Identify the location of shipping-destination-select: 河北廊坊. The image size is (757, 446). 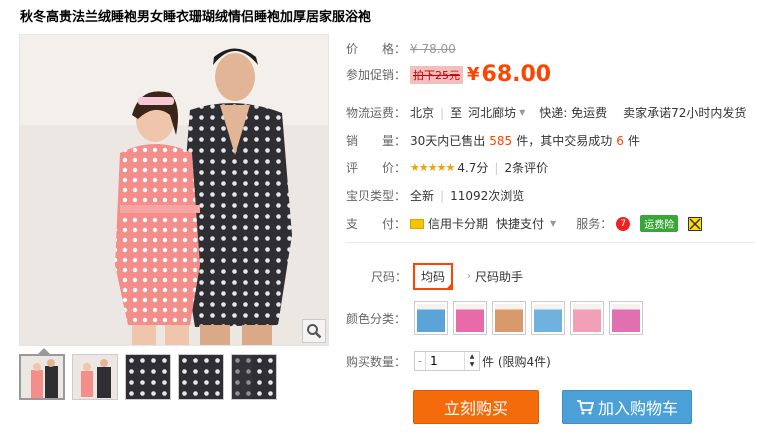
(492, 112).